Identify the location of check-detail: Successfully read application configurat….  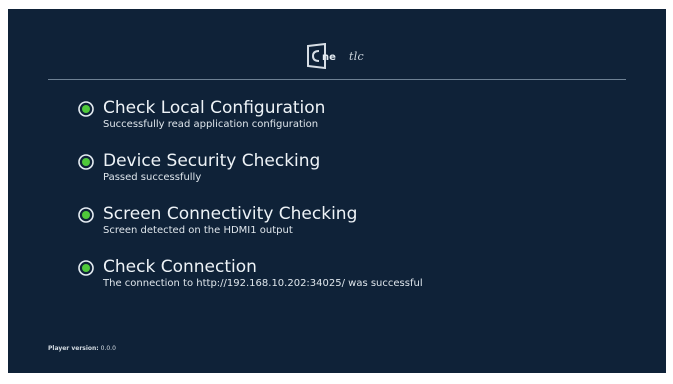
(211, 124).